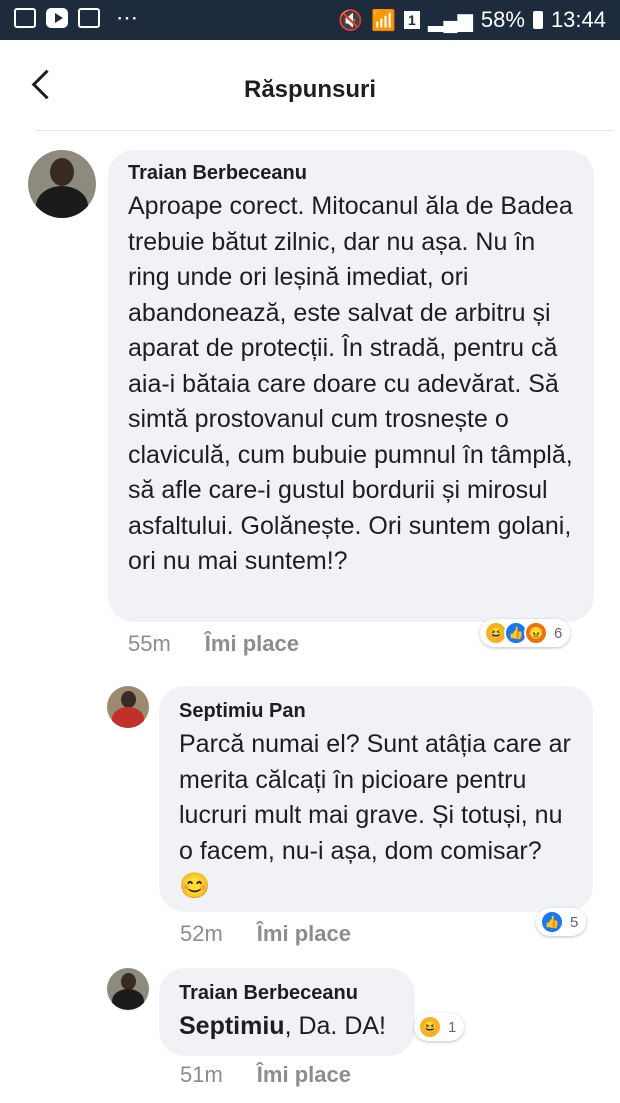 The height and width of the screenshot is (1103, 620). I want to click on comment-time: 52m, so click(201, 933).